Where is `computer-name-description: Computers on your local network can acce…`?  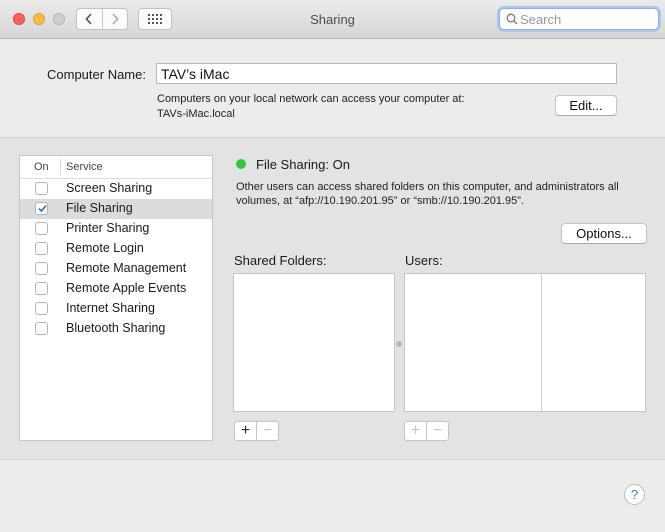 computer-name-description: Computers on your local network can acce… is located at coordinates (311, 107).